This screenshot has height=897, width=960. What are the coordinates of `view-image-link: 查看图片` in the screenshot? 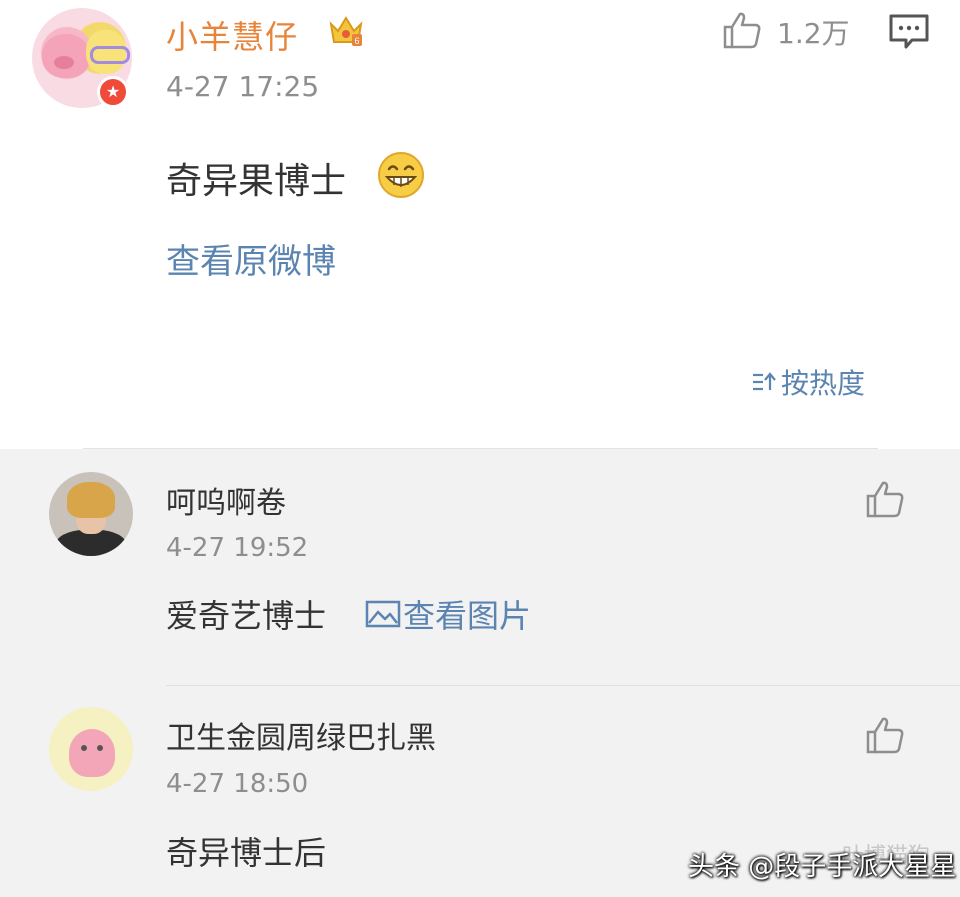 It's located at (448, 614).